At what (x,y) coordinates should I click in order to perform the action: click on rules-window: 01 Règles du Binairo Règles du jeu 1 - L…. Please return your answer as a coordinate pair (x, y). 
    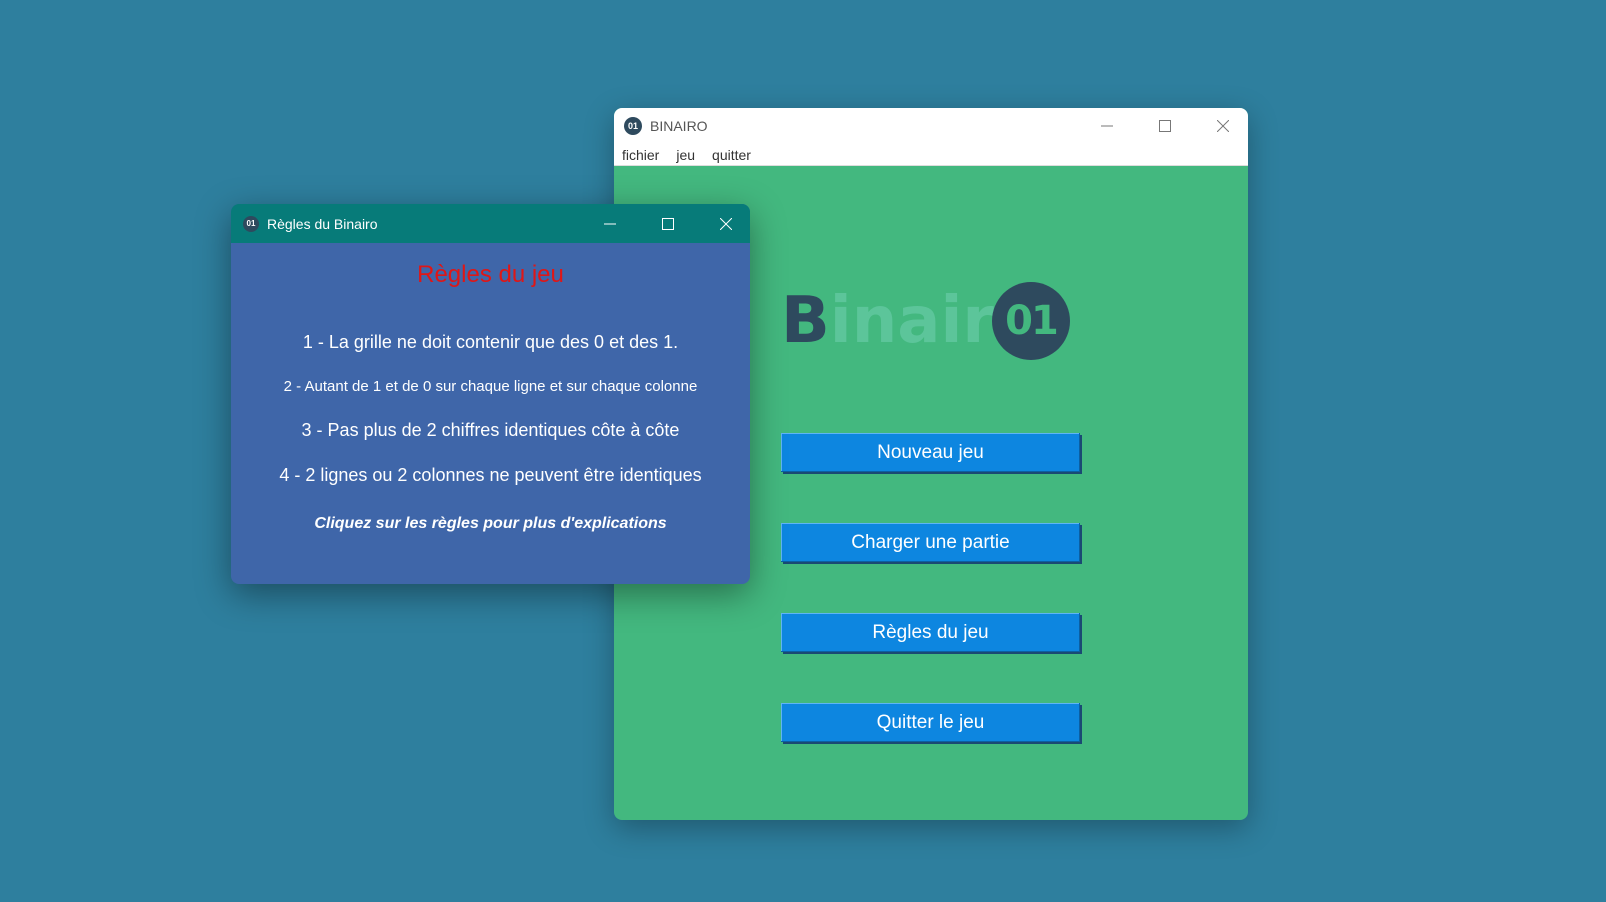
    Looking at the image, I should click on (490, 394).